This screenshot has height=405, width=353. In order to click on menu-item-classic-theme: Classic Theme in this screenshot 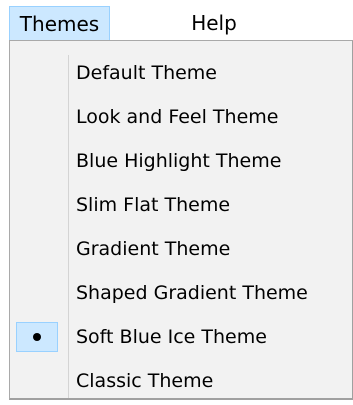, I will do `click(180, 381)`.